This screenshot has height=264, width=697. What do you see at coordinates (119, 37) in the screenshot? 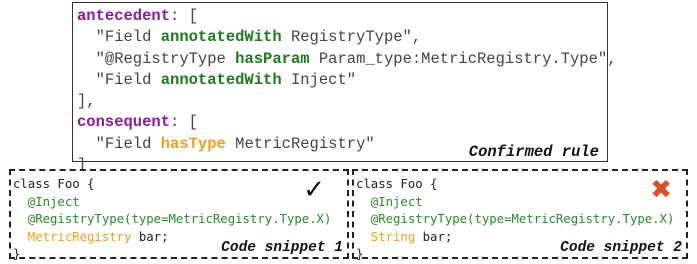
I see `rule-line2-a: "Field` at bounding box center [119, 37].